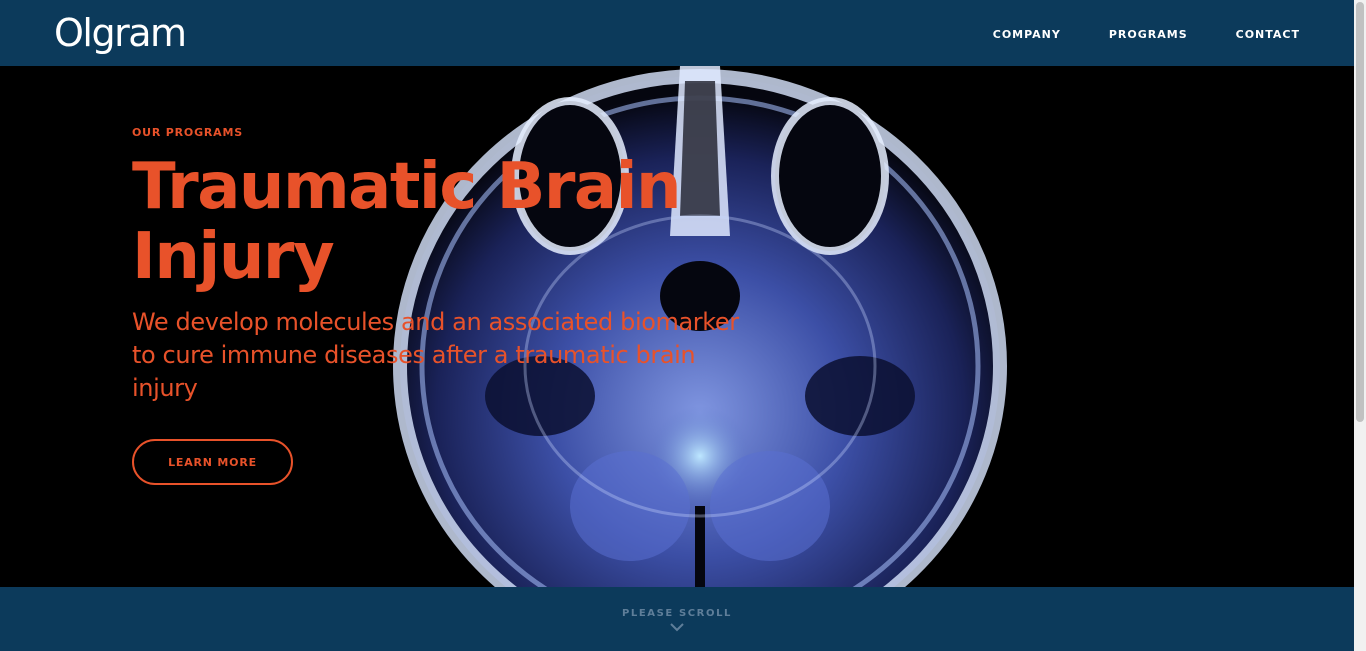 This screenshot has width=1366, height=651. I want to click on chevron-down-icon, so click(677, 627).